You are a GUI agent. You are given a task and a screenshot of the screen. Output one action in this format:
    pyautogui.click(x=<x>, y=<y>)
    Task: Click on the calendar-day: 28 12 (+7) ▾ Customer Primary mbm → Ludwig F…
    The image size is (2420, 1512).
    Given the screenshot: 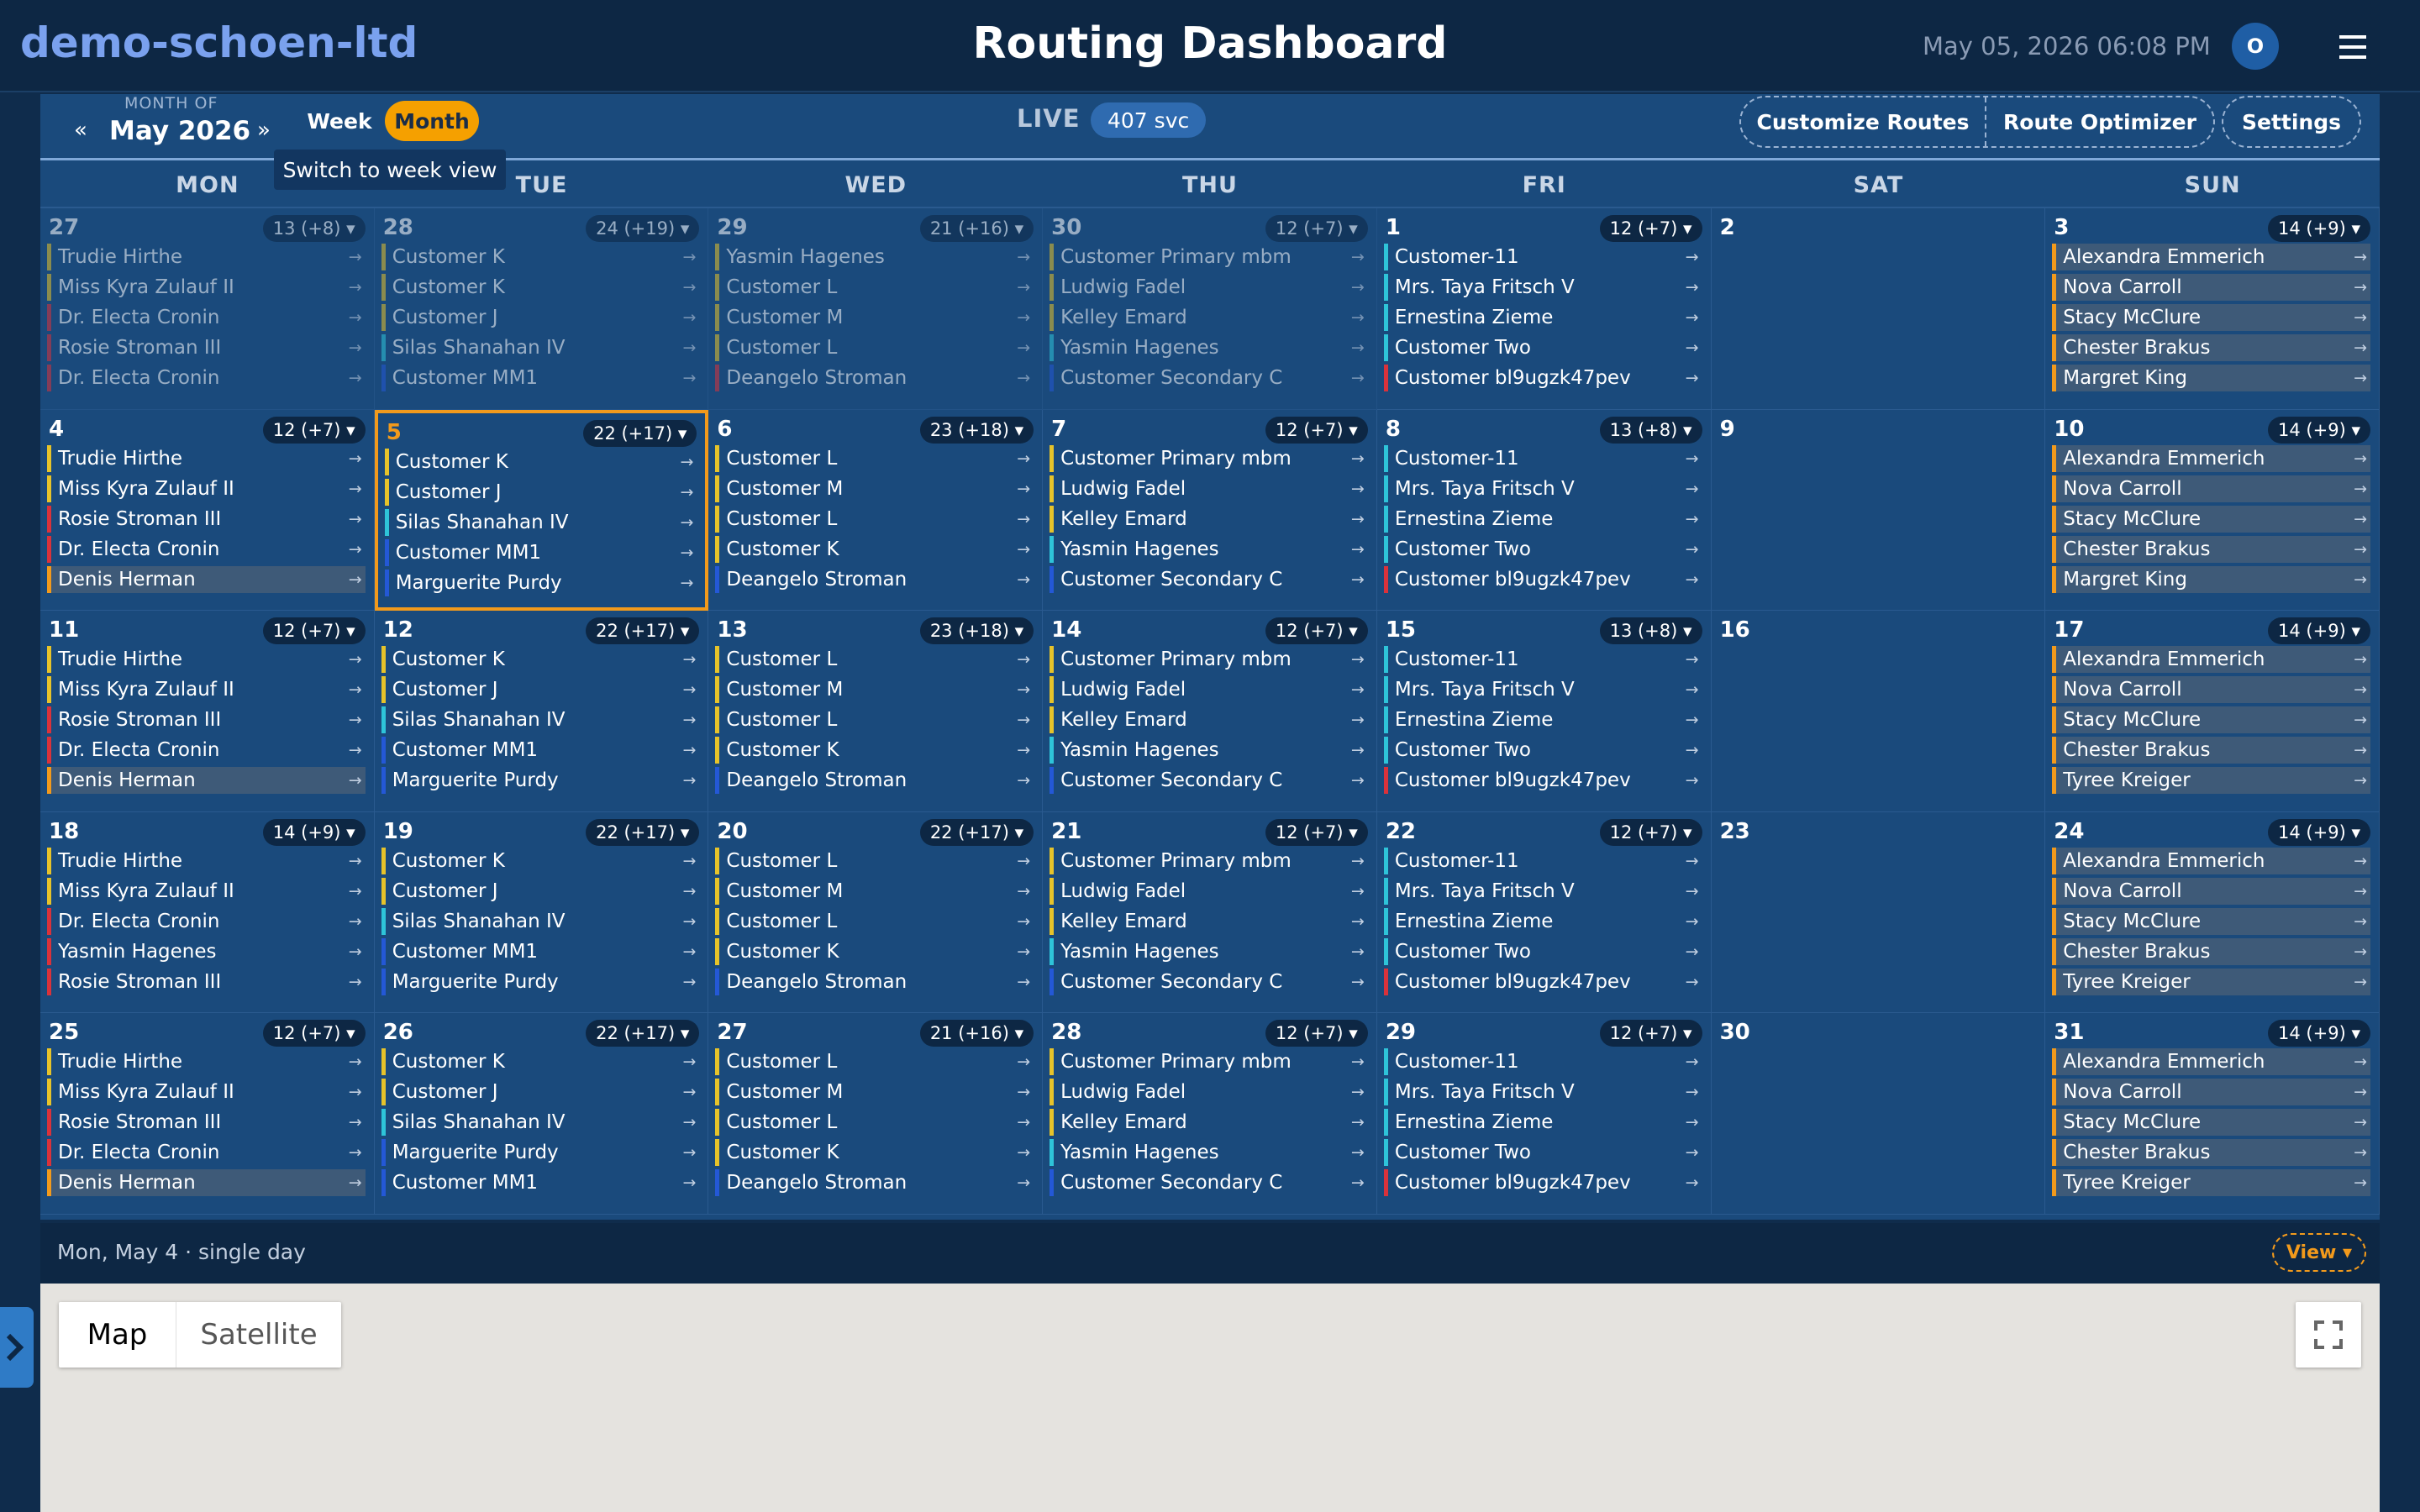 What is the action you would take?
    pyautogui.click(x=1210, y=1114)
    